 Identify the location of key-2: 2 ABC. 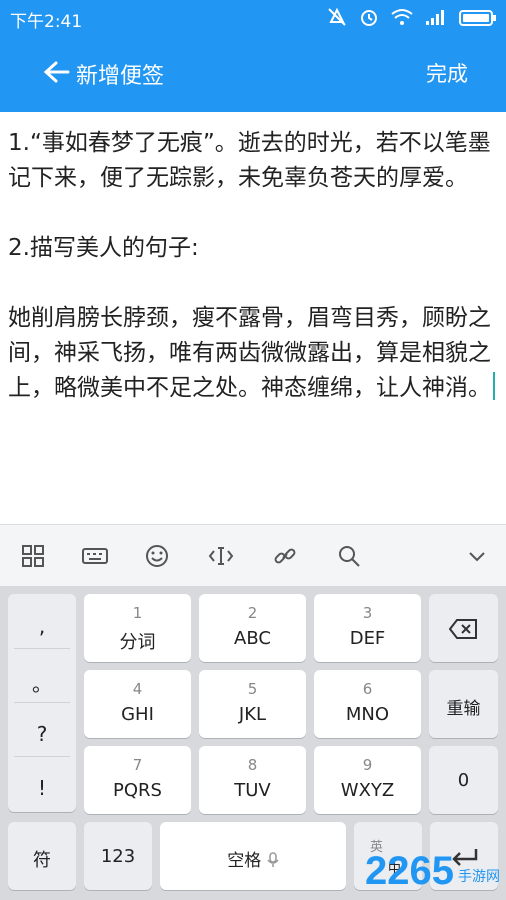
(252, 628).